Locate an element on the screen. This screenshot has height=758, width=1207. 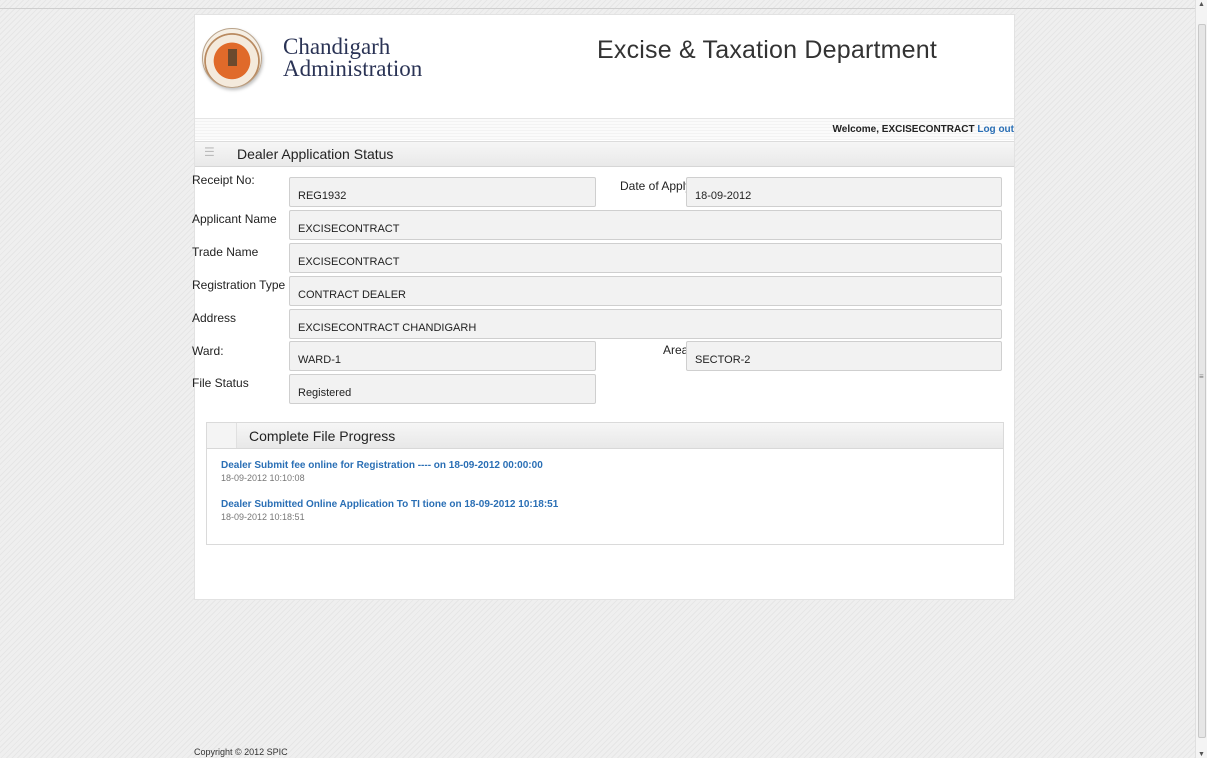
org-name-line2: Administration is located at coordinates (353, 68).